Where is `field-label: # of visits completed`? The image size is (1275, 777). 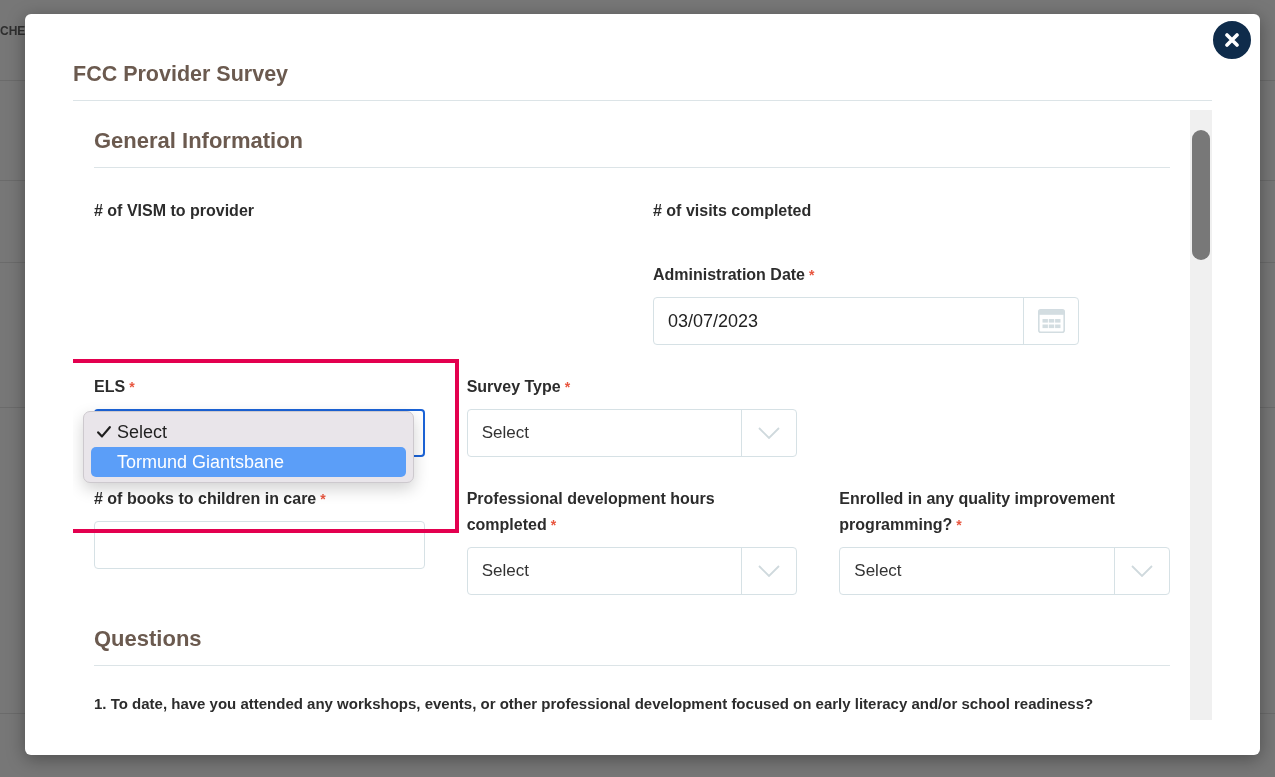
field-label: # of visits completed is located at coordinates (732, 211).